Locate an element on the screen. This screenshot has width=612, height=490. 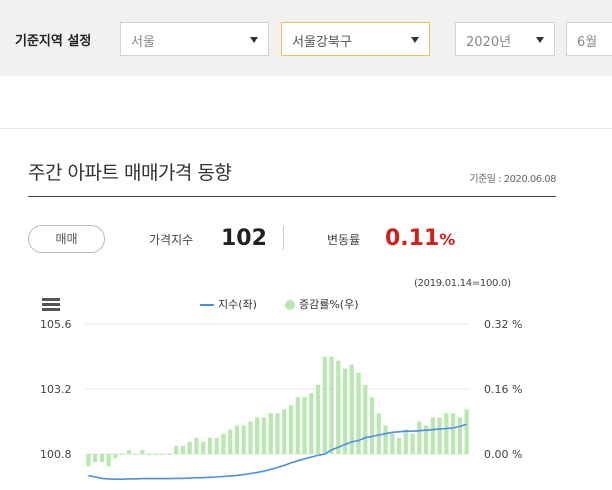
circle-legend-icon is located at coordinates (290, 305).